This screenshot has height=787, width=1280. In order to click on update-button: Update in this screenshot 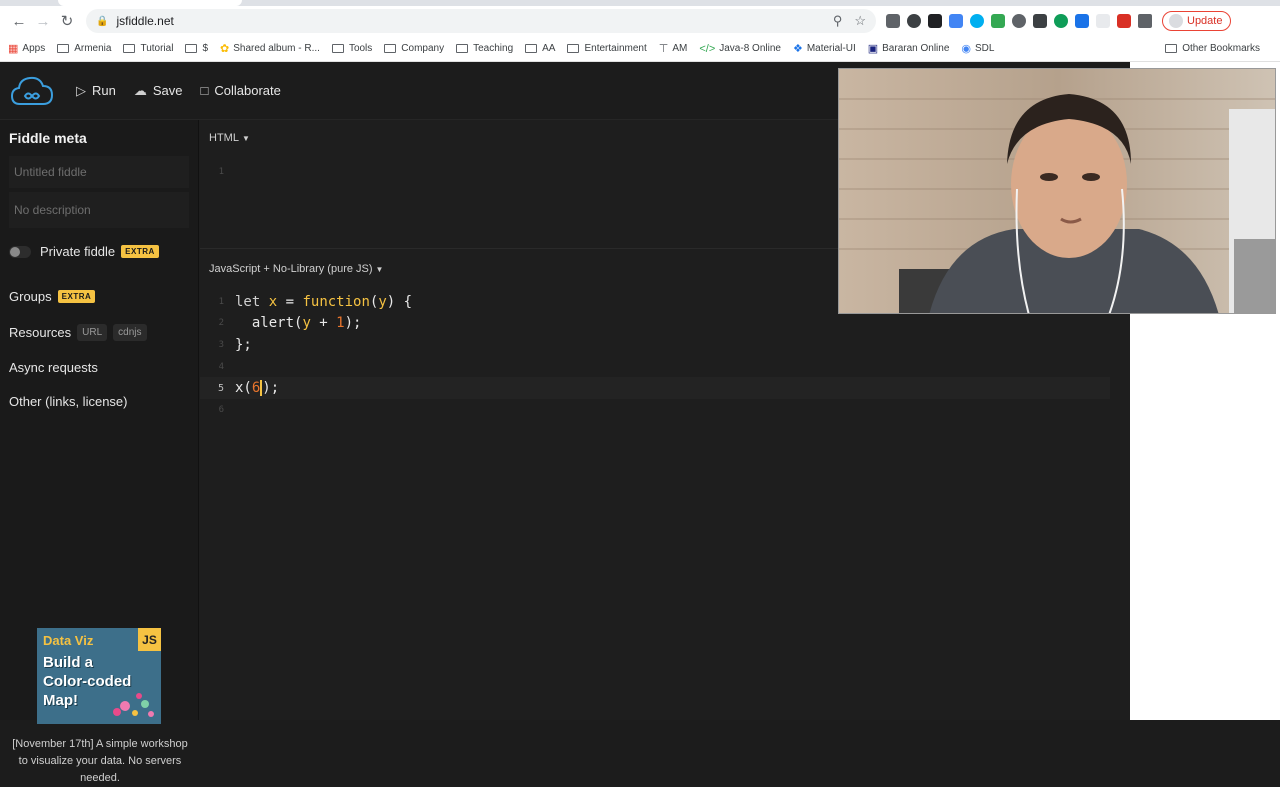, I will do `click(1197, 21)`.